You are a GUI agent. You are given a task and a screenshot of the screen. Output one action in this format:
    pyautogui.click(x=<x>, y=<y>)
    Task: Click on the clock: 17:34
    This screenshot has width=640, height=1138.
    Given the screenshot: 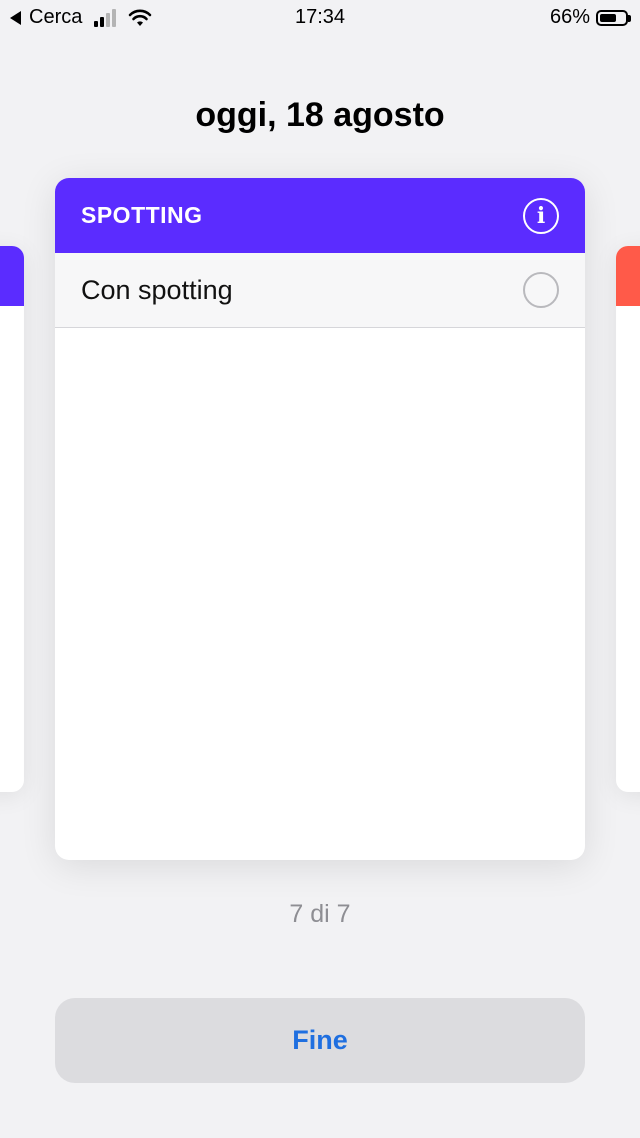 What is the action you would take?
    pyautogui.click(x=320, y=17)
    